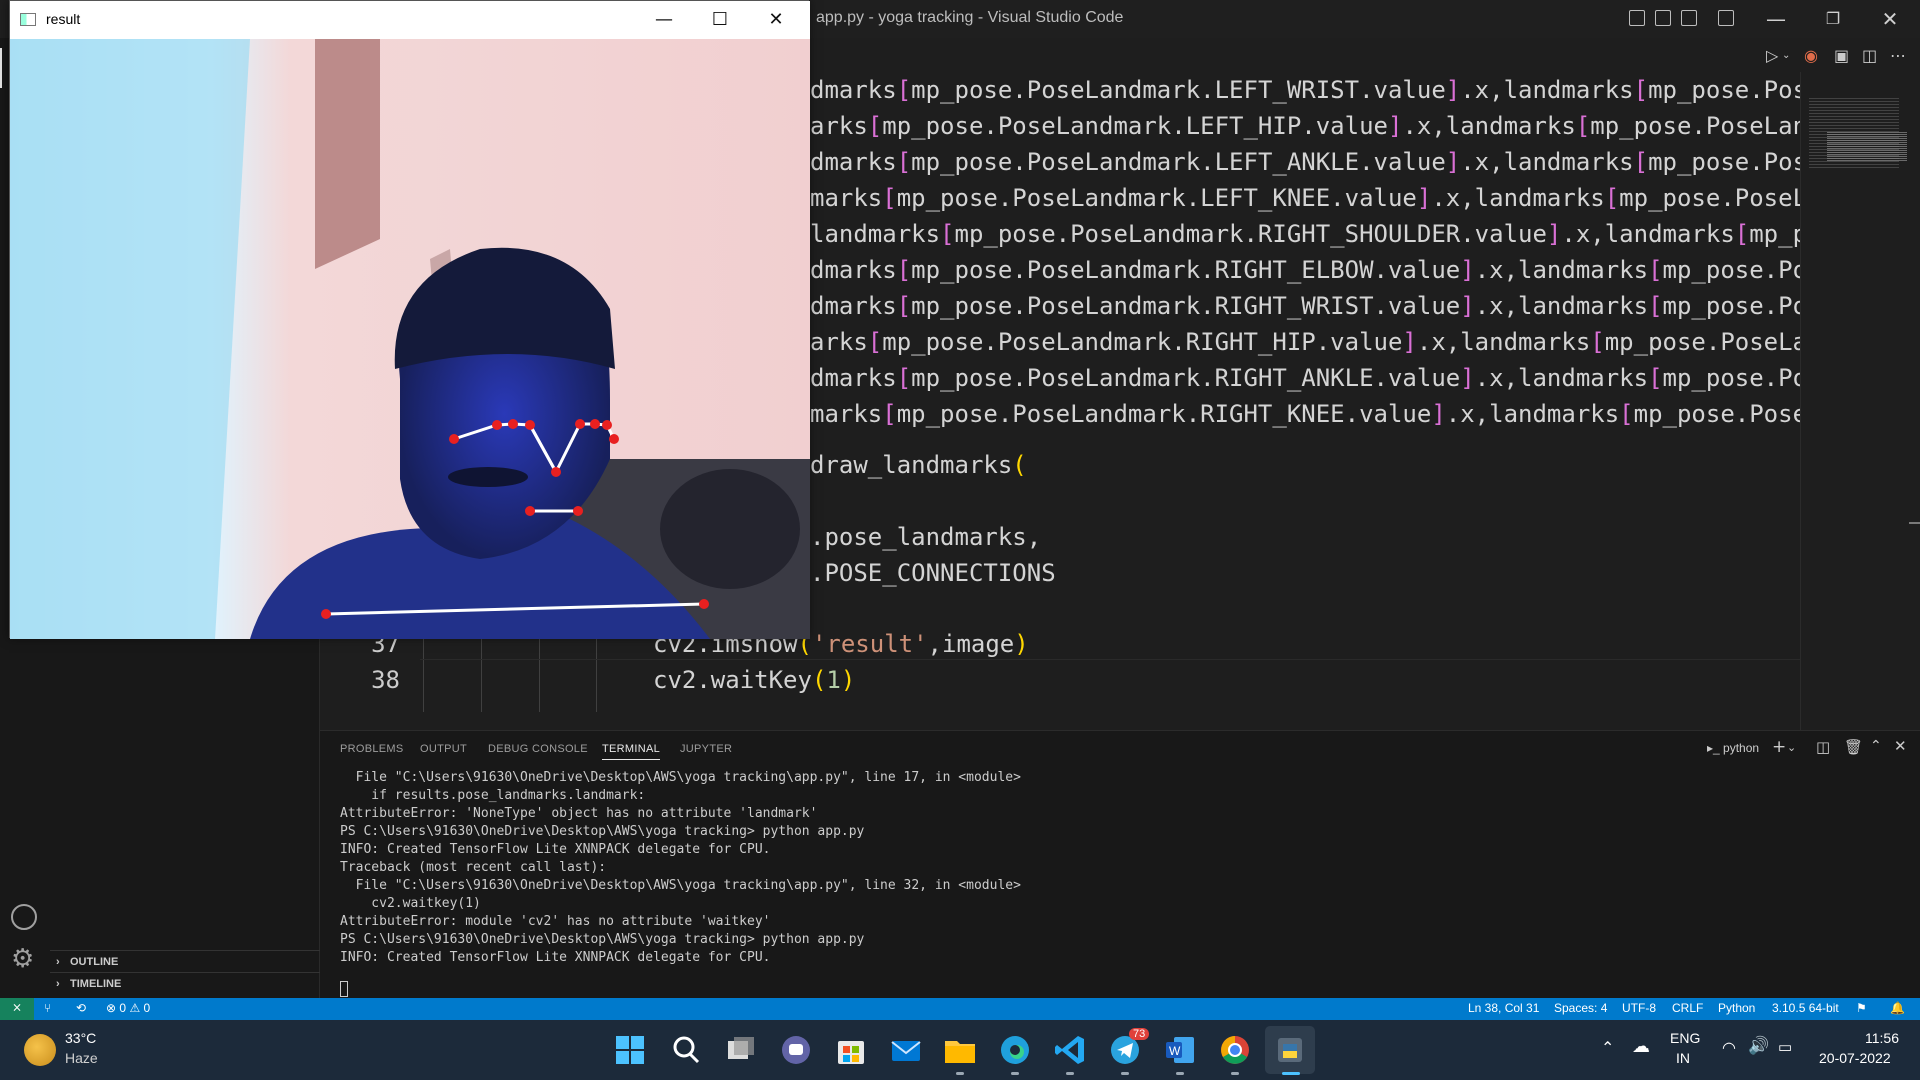 This screenshot has height=1080, width=1920. I want to click on result-minimize-button: —, so click(664, 20).